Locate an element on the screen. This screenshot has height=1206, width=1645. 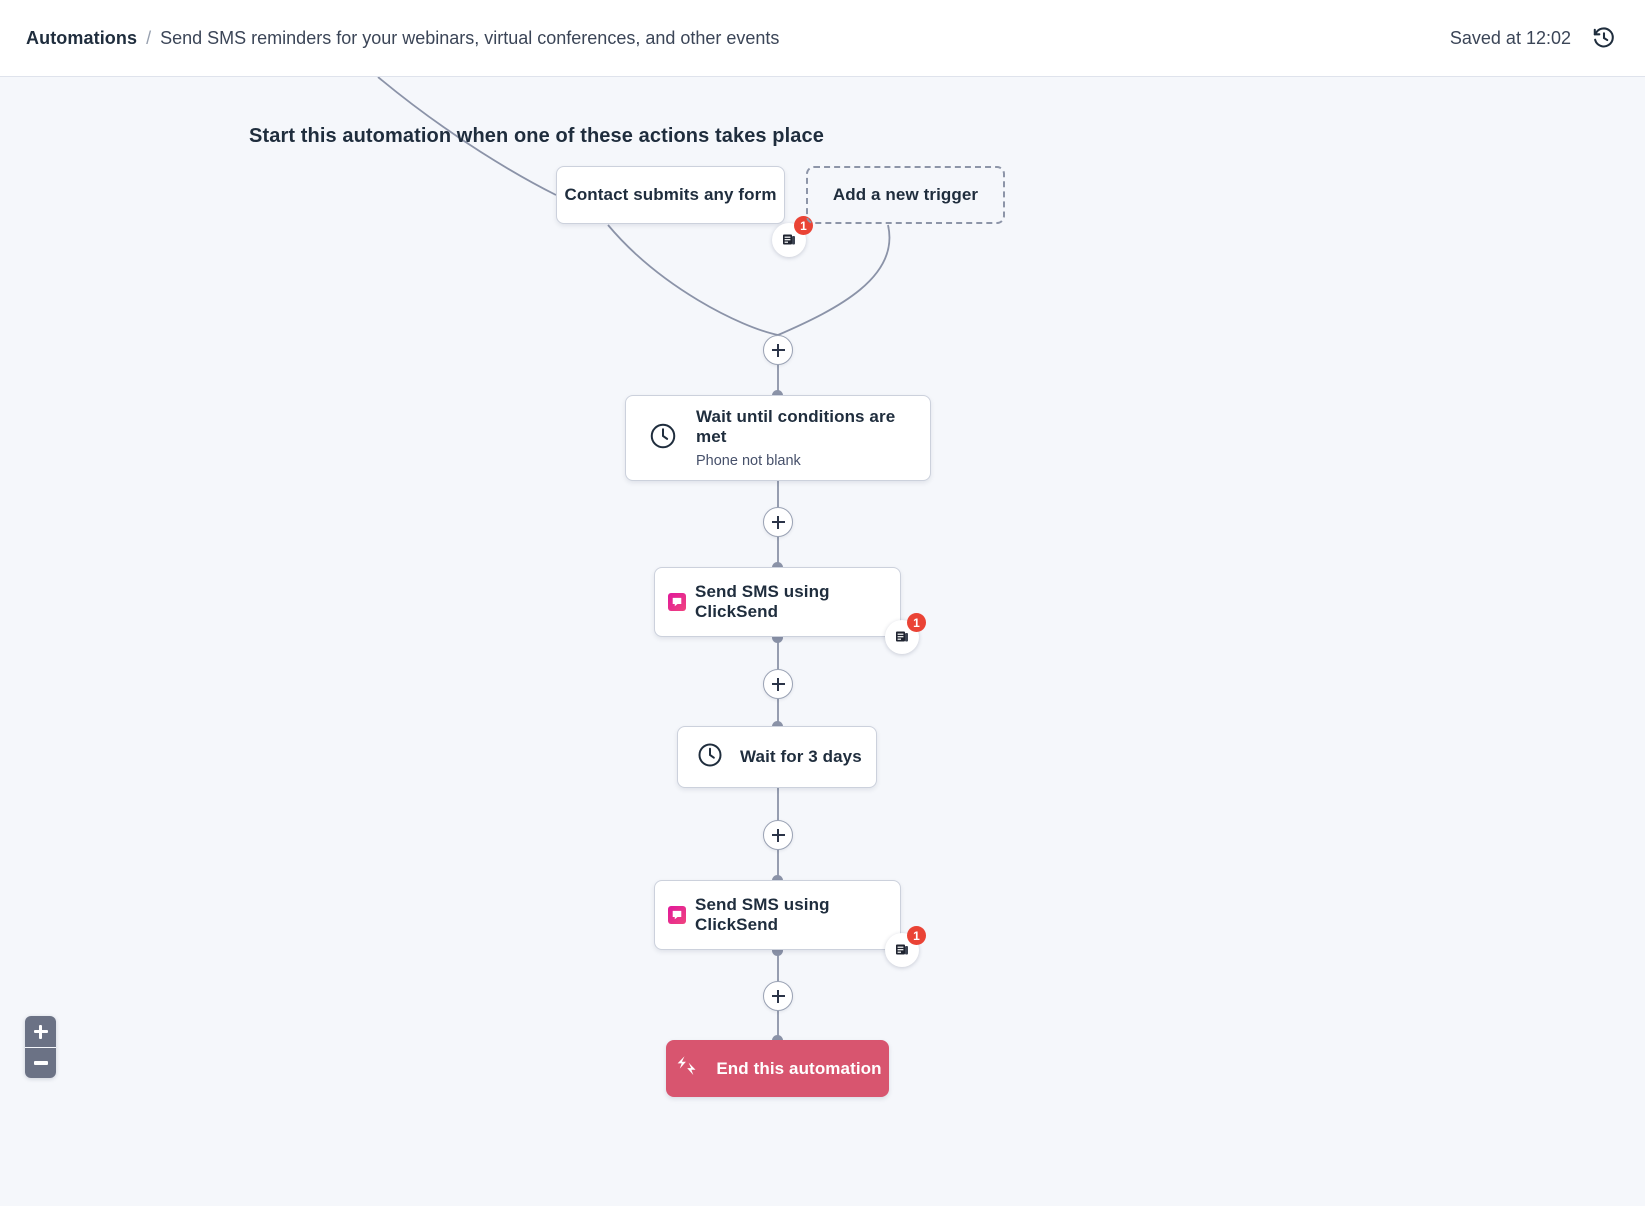
send-sms-note-badge-1: 1 is located at coordinates (905, 633).